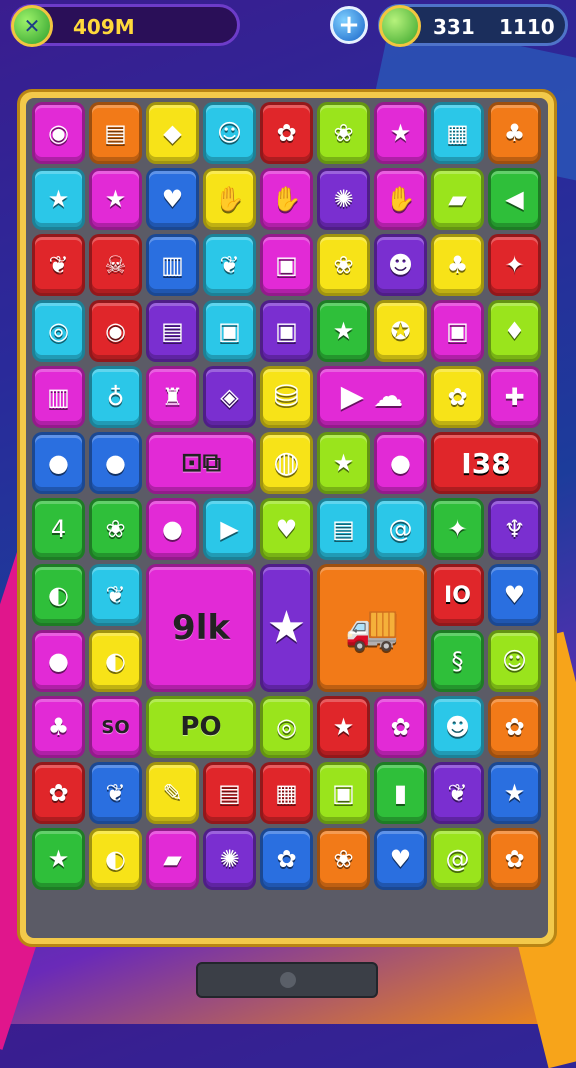  I want to click on tile: ✪, so click(400, 331).